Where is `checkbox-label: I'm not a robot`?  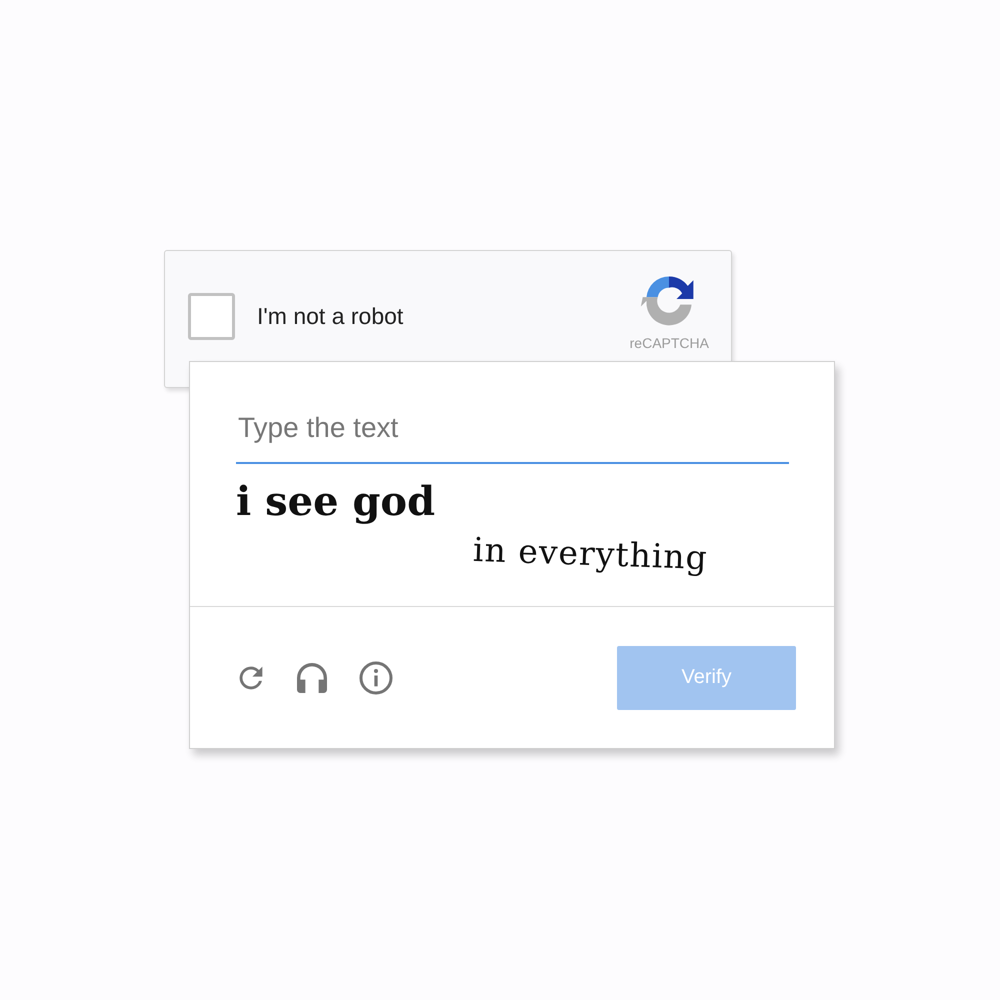 checkbox-label: I'm not a robot is located at coordinates (330, 316).